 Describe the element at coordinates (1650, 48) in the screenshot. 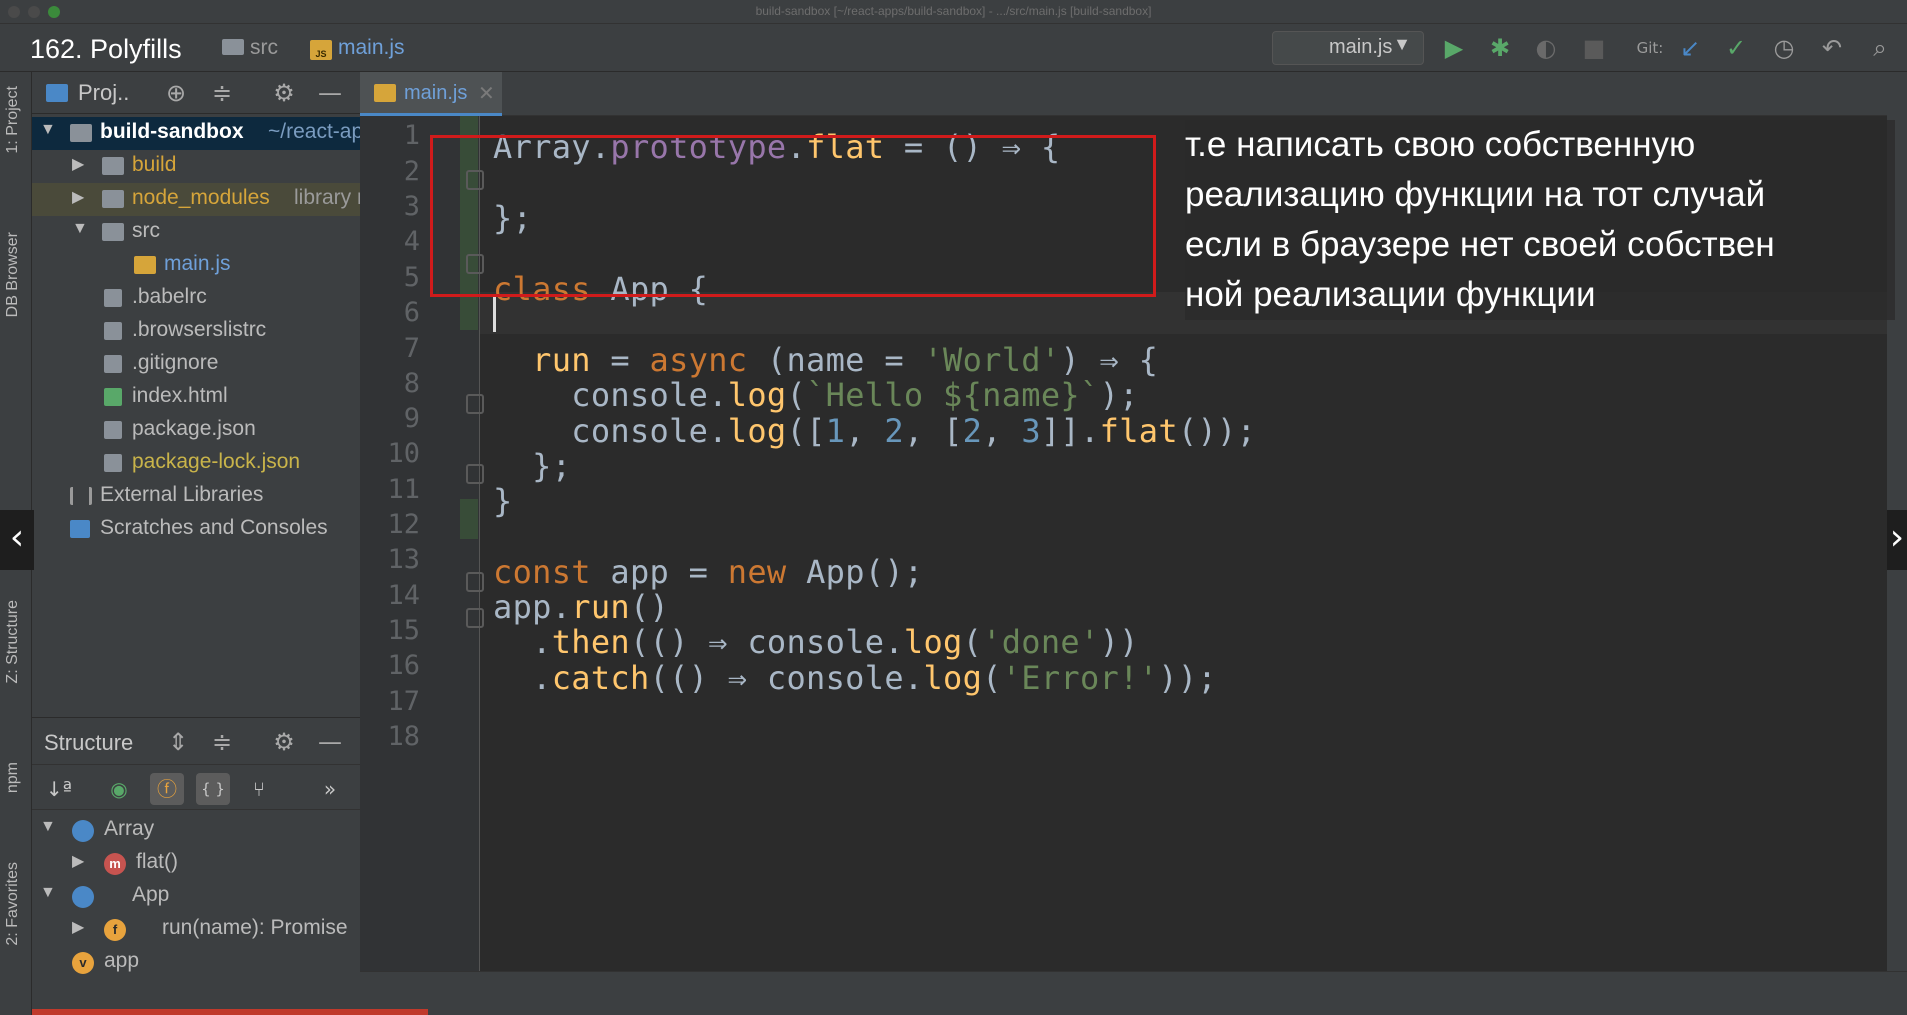

I see `vcs-label: Git:` at that location.